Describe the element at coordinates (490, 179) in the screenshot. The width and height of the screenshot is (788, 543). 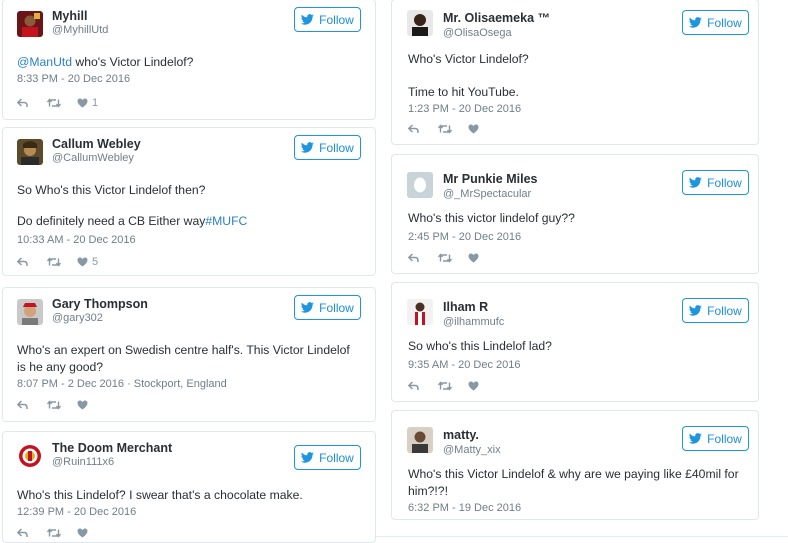
I see `user-name: Mr Punkie Miles` at that location.